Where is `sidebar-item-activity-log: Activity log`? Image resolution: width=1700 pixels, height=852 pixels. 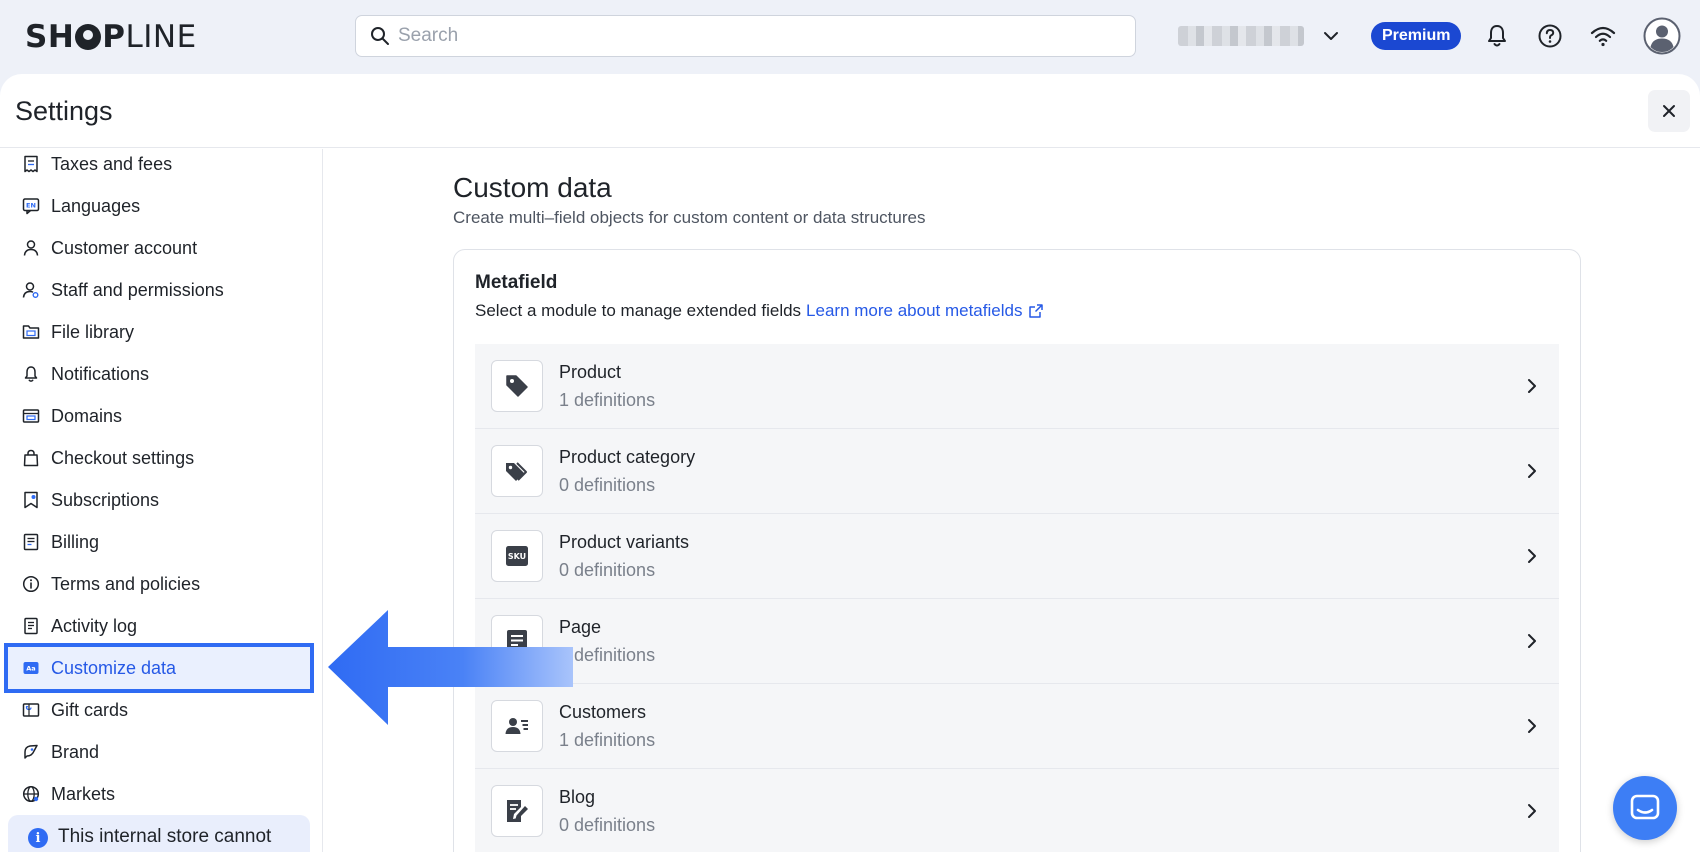
sidebar-item-activity-log: Activity log is located at coordinates (160, 626).